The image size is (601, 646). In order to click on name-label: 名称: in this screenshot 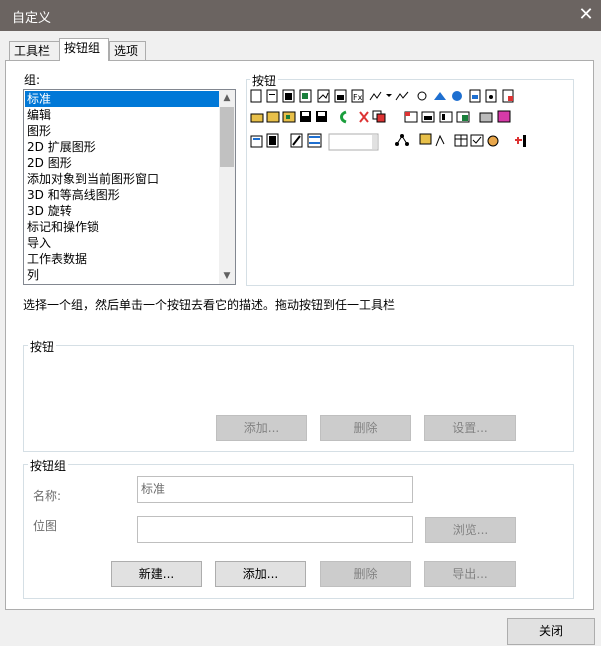, I will do `click(47, 496)`.